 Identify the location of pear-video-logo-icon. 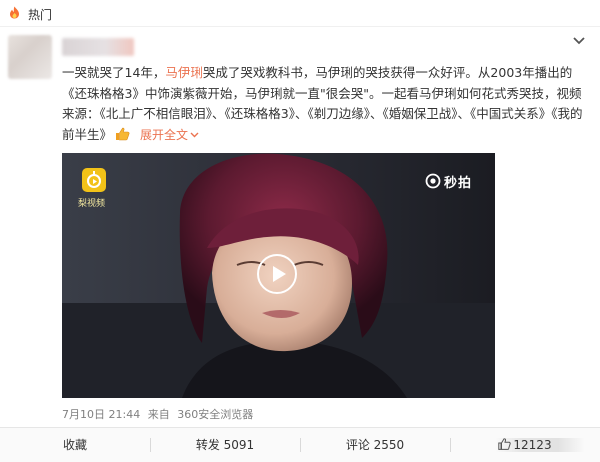
(94, 180).